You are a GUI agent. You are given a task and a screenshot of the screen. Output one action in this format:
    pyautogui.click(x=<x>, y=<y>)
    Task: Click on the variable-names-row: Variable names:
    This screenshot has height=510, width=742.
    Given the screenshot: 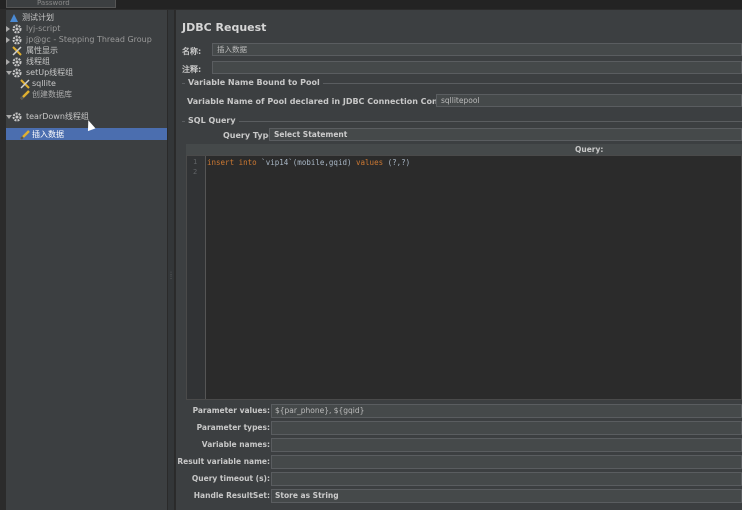 What is the action you would take?
    pyautogui.click(x=464, y=444)
    